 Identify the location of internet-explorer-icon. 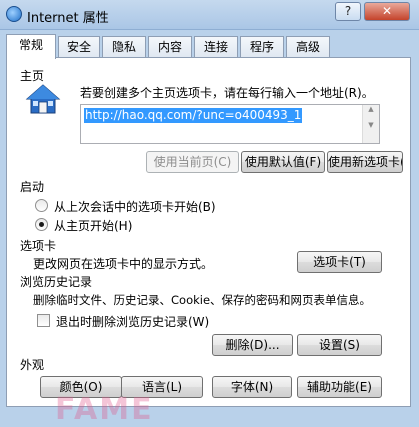
(14, 14).